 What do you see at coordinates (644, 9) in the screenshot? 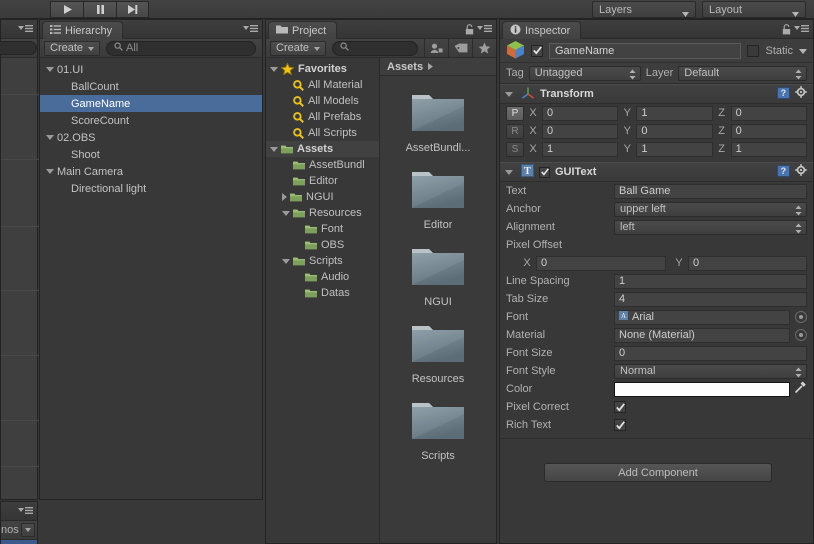
I see `layers-dropdown: Layers` at bounding box center [644, 9].